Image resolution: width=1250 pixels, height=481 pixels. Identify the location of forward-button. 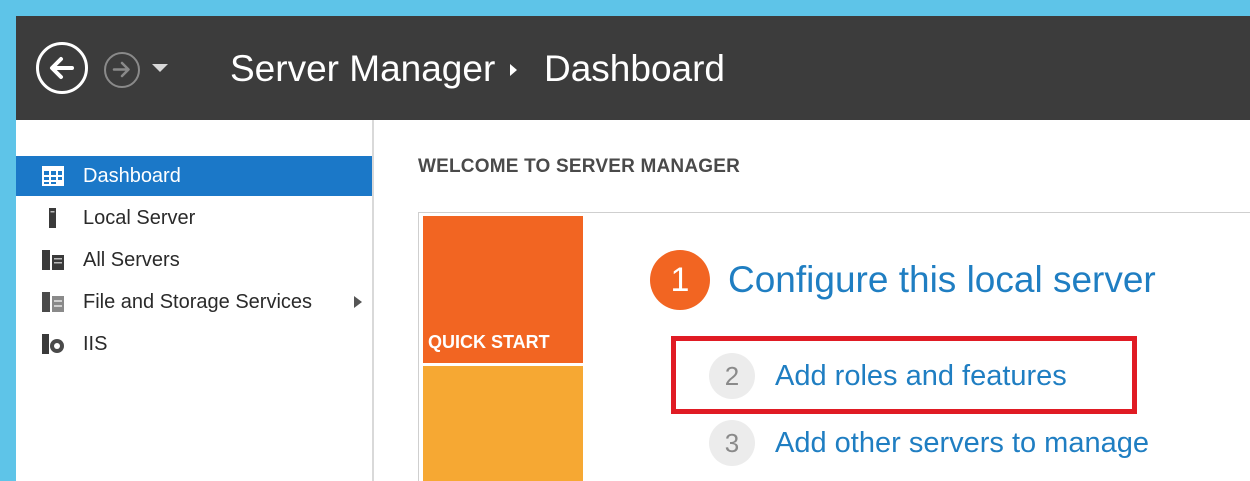
(122, 70).